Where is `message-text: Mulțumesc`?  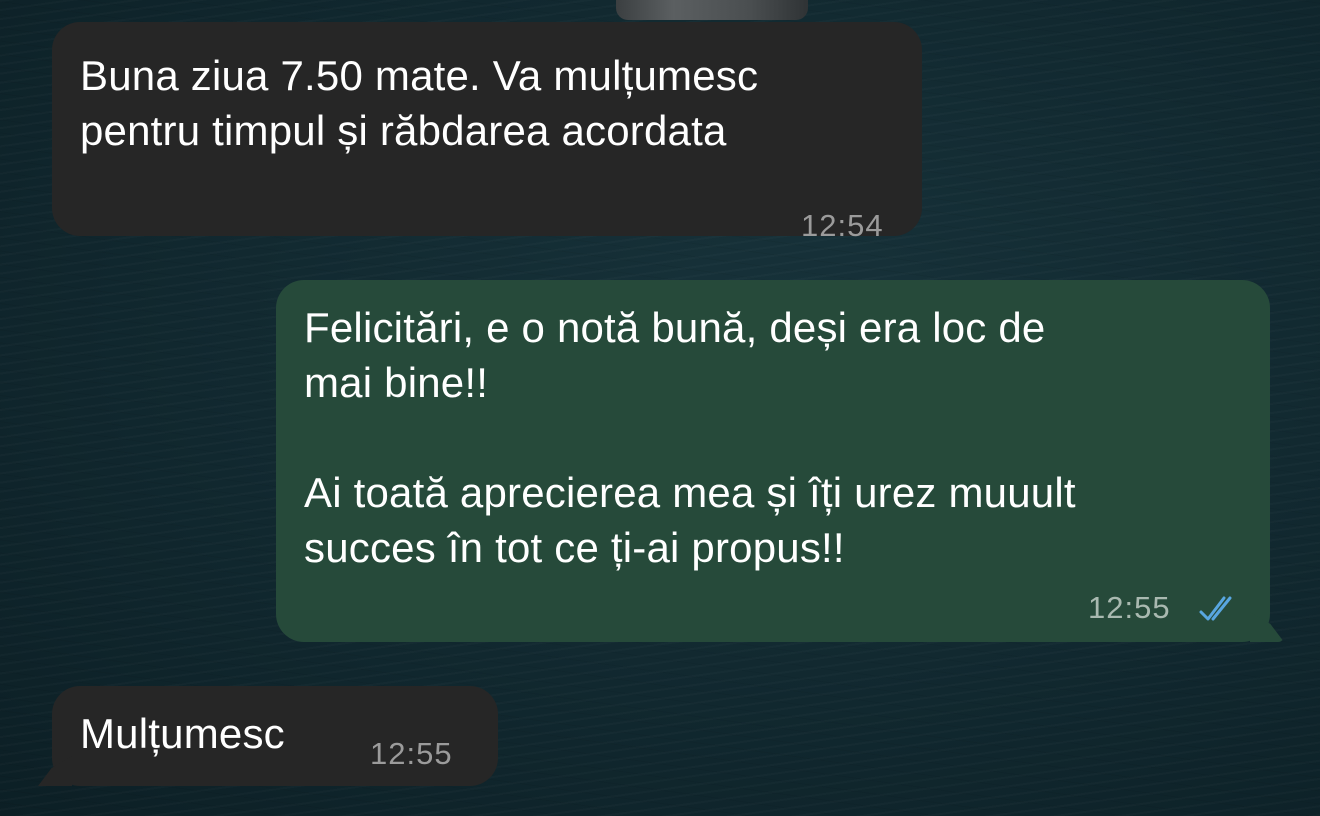
message-text: Mulțumesc is located at coordinates (182, 733).